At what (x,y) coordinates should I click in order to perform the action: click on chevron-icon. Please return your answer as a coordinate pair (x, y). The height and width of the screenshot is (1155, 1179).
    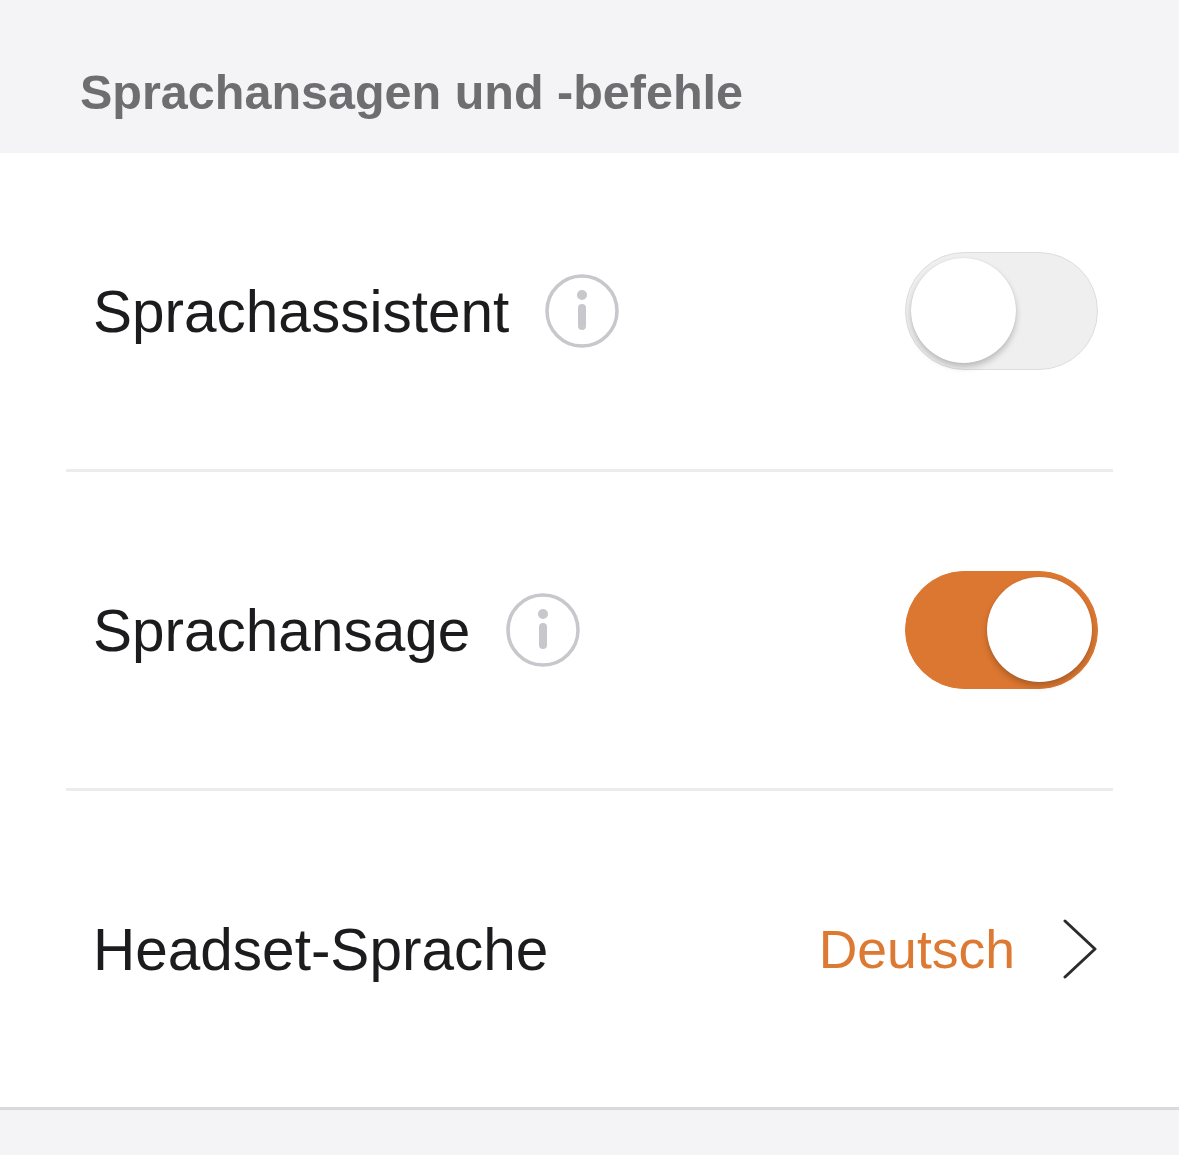
    Looking at the image, I should click on (1080, 949).